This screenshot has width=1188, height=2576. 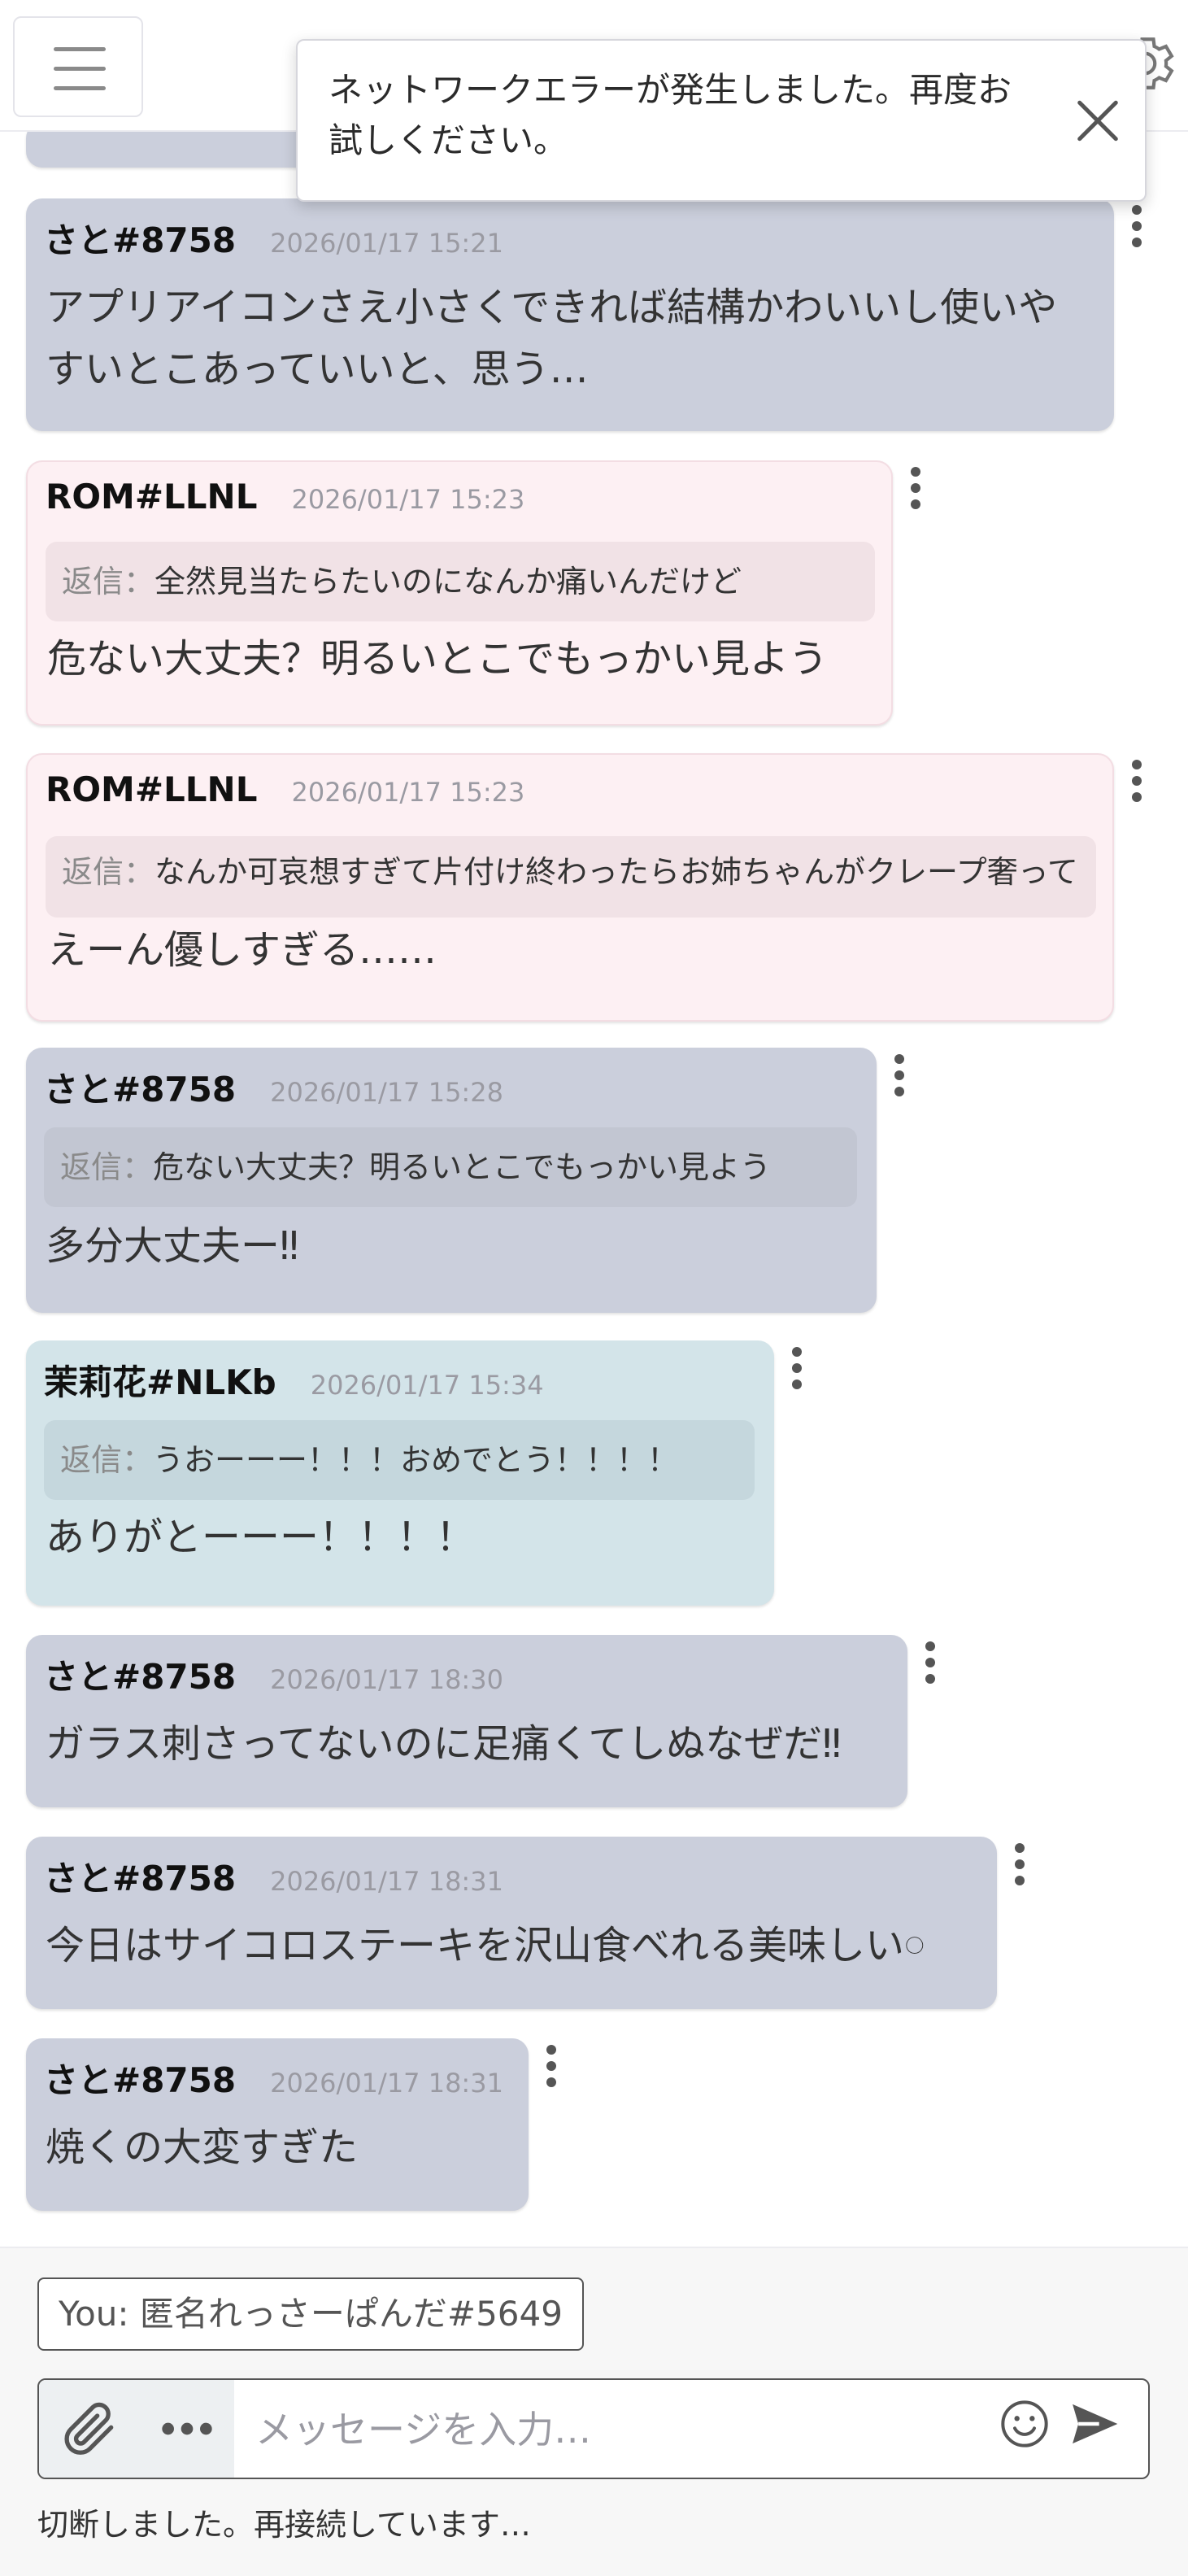 I want to click on identity-label: You: 匿名れっさーぱんだ#5649, so click(x=310, y=2314).